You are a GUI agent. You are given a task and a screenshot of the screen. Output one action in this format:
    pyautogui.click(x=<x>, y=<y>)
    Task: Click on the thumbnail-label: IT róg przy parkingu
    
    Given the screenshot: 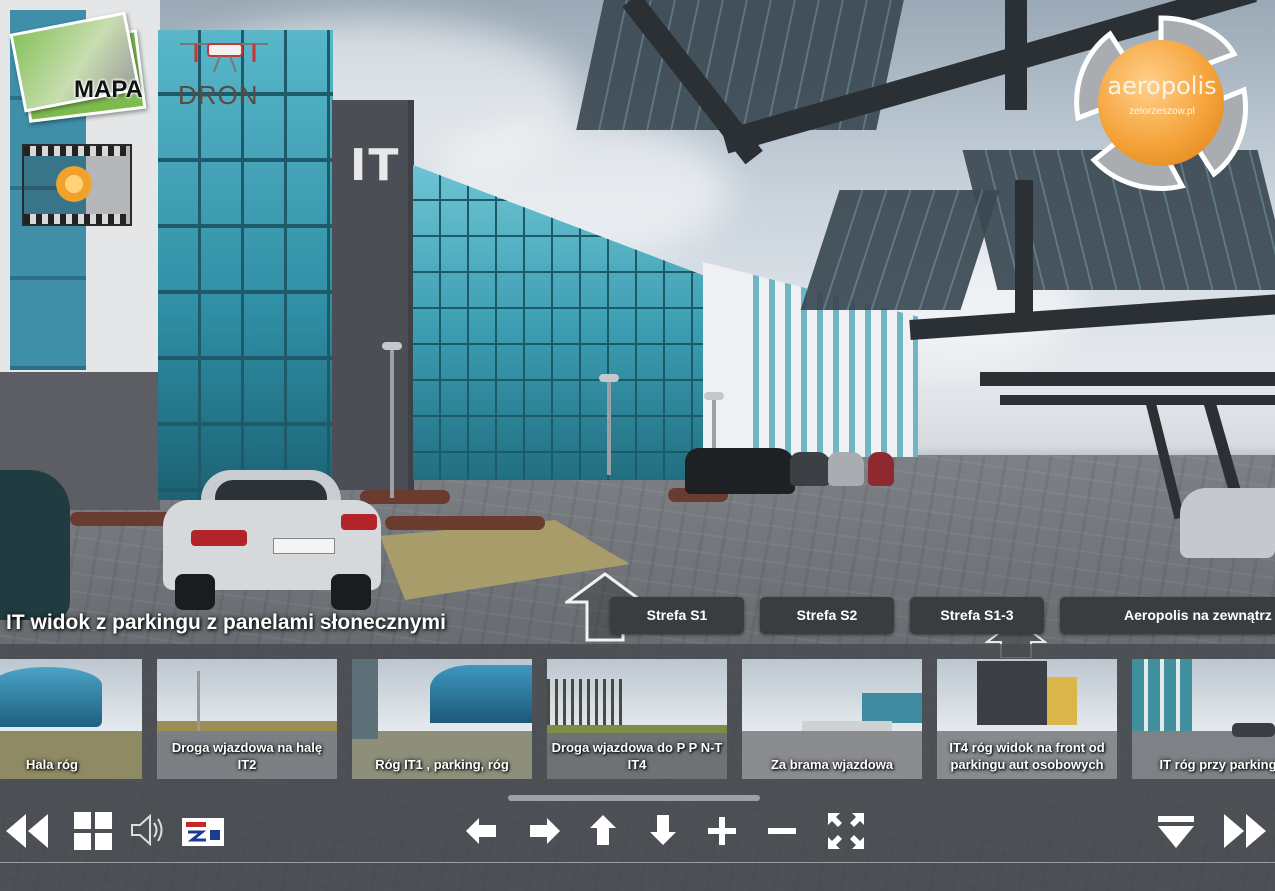 What is the action you would take?
    pyautogui.click(x=1217, y=764)
    